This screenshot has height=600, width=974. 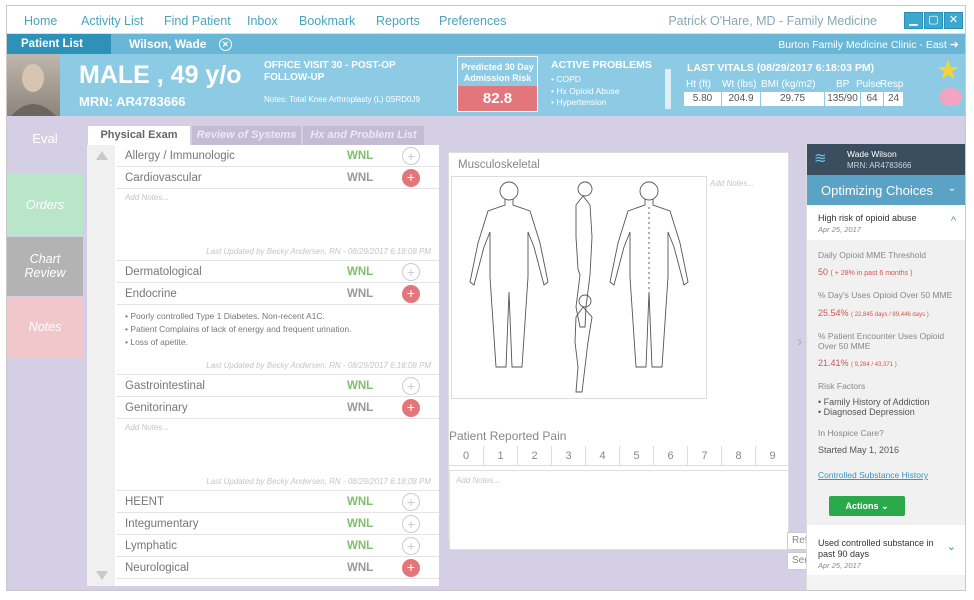 What do you see at coordinates (668, 89) in the screenshot?
I see `problems-scrollbar` at bounding box center [668, 89].